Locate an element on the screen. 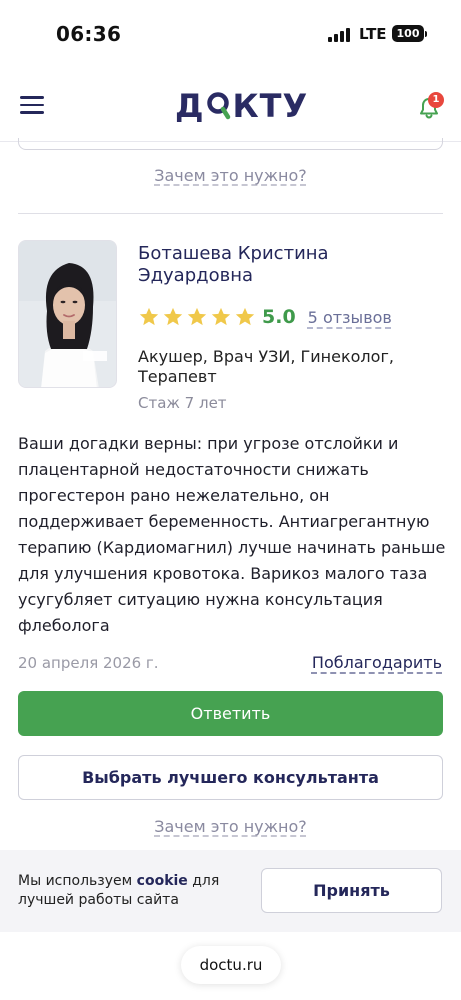 The width and height of the screenshot is (461, 1000). notification-badge: 1 is located at coordinates (436, 100).